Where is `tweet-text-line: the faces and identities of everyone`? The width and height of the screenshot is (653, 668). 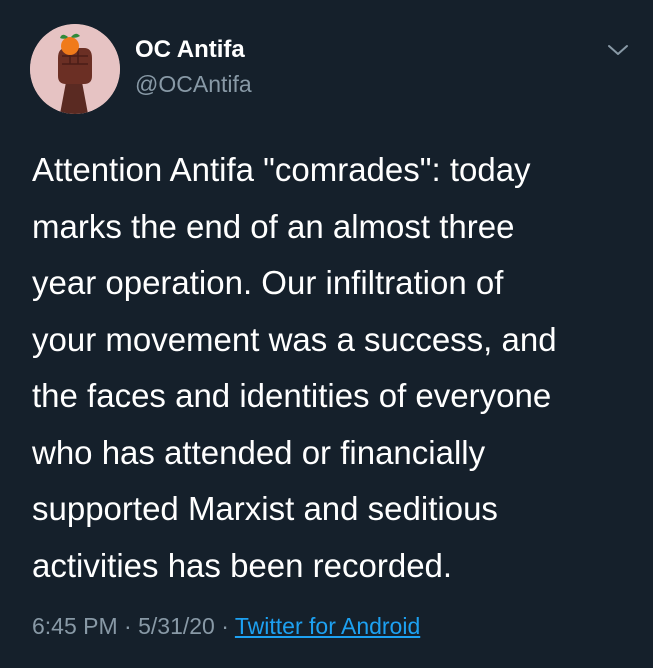
tweet-text-line: the faces and identities of everyone is located at coordinates (292, 395).